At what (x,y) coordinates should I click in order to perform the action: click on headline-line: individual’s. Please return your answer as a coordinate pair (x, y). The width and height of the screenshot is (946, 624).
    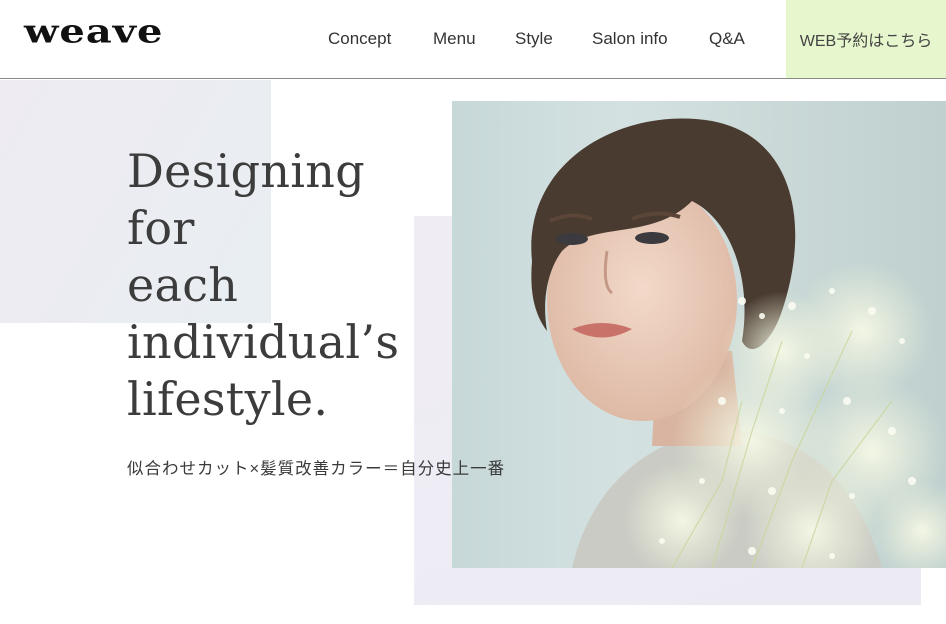
    Looking at the image, I should click on (263, 342).